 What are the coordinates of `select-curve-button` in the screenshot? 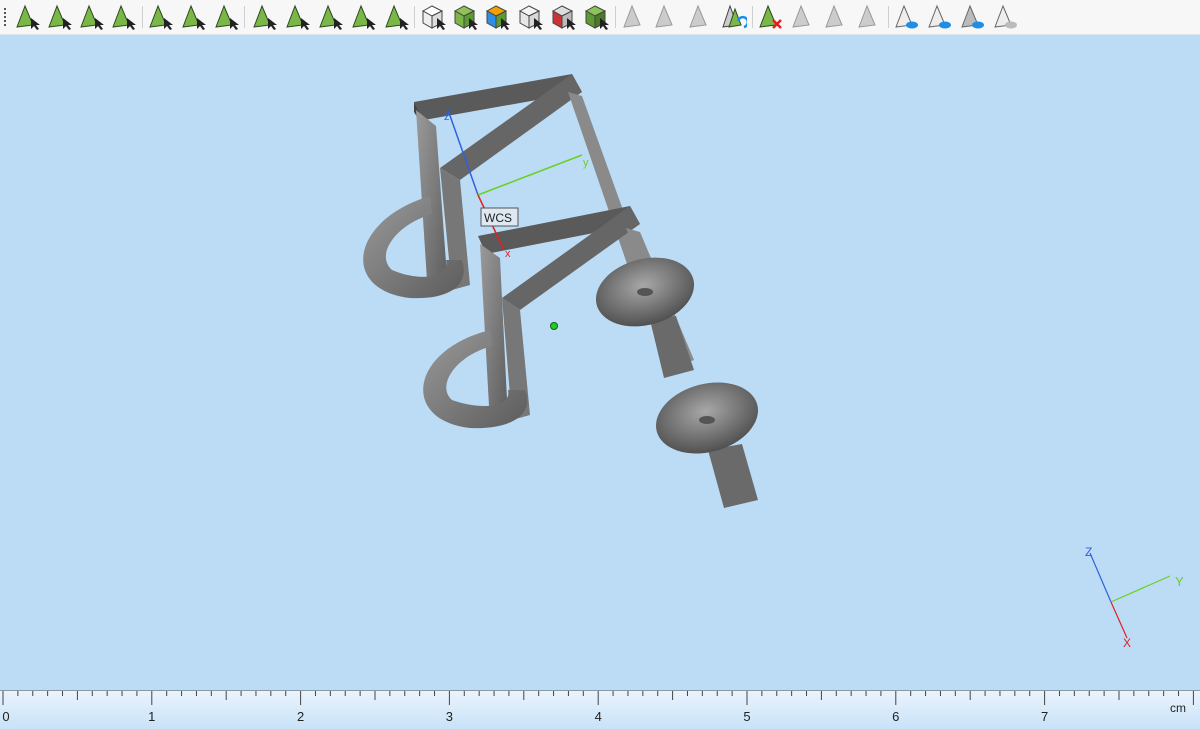 It's located at (91, 17).